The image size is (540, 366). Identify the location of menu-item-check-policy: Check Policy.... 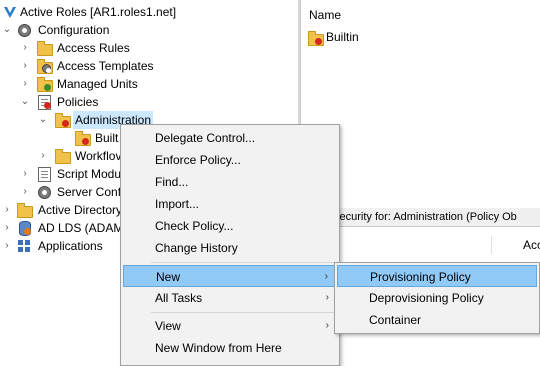
(230, 226).